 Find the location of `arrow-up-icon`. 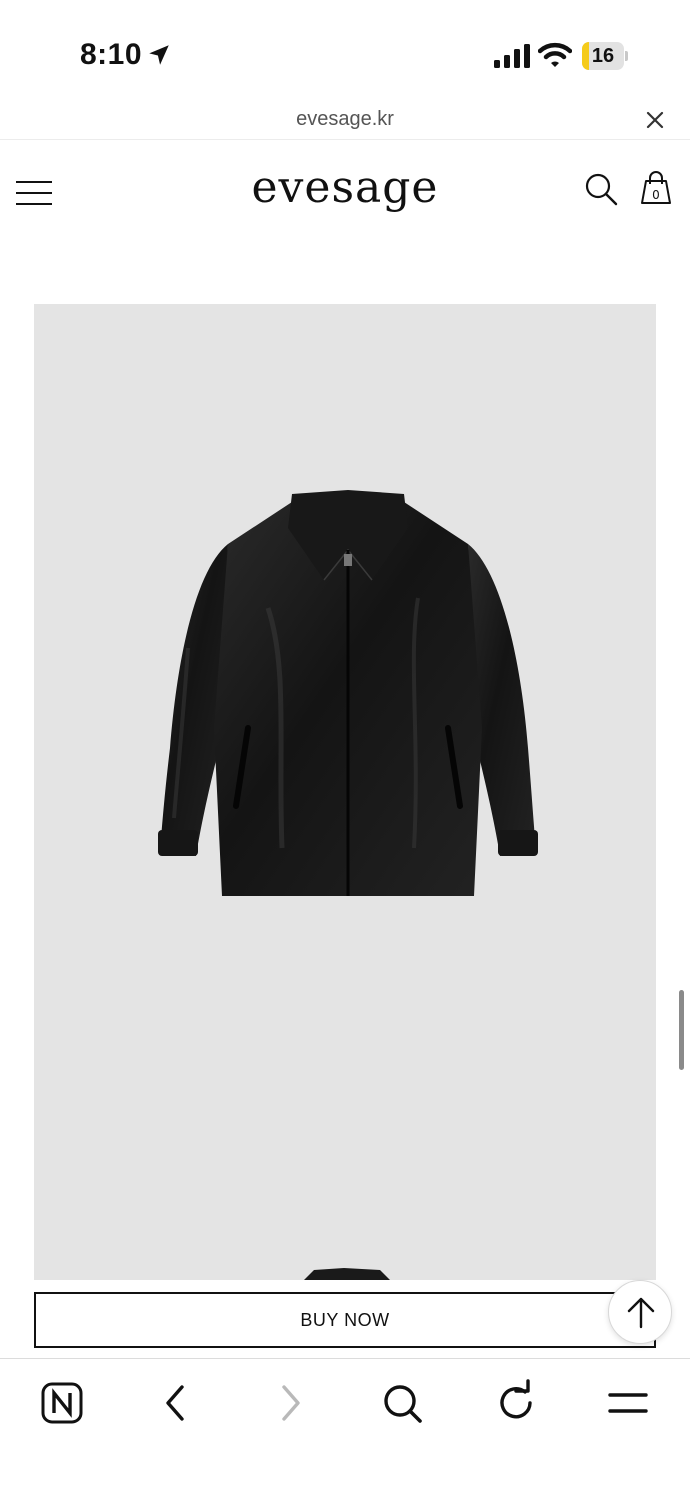

arrow-up-icon is located at coordinates (641, 1313).